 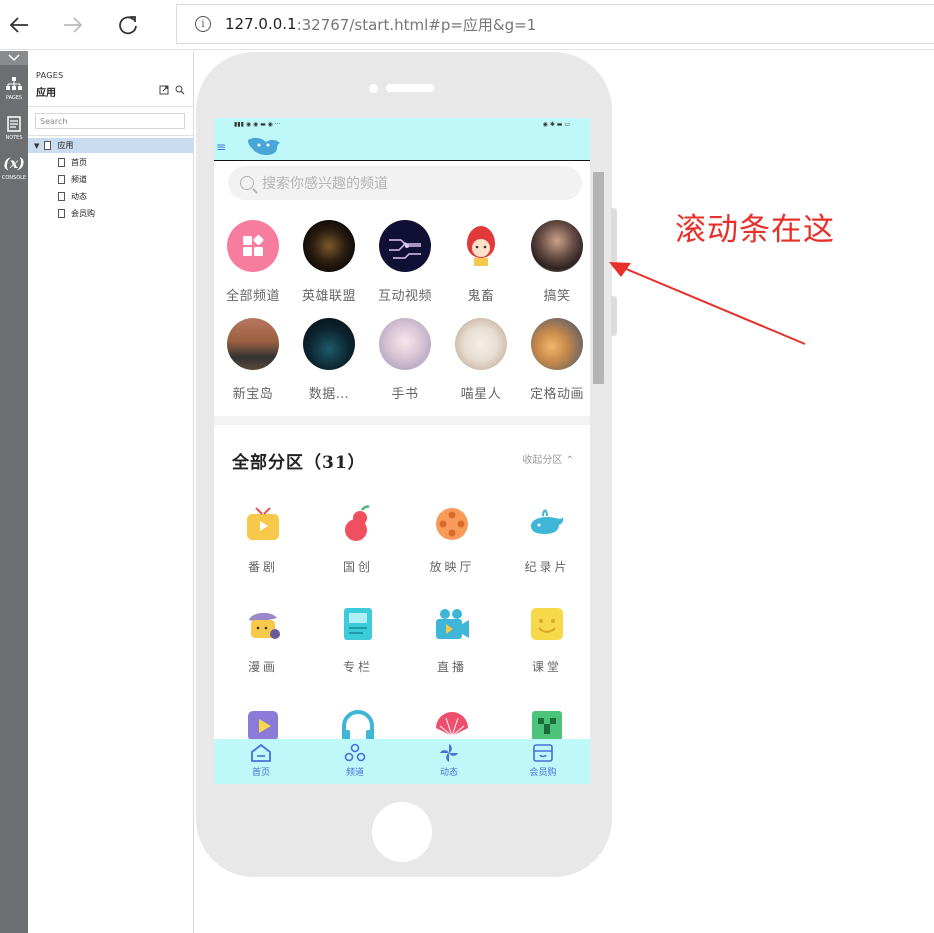 I want to click on tree-item-dynamic: 动态, so click(x=72, y=196).